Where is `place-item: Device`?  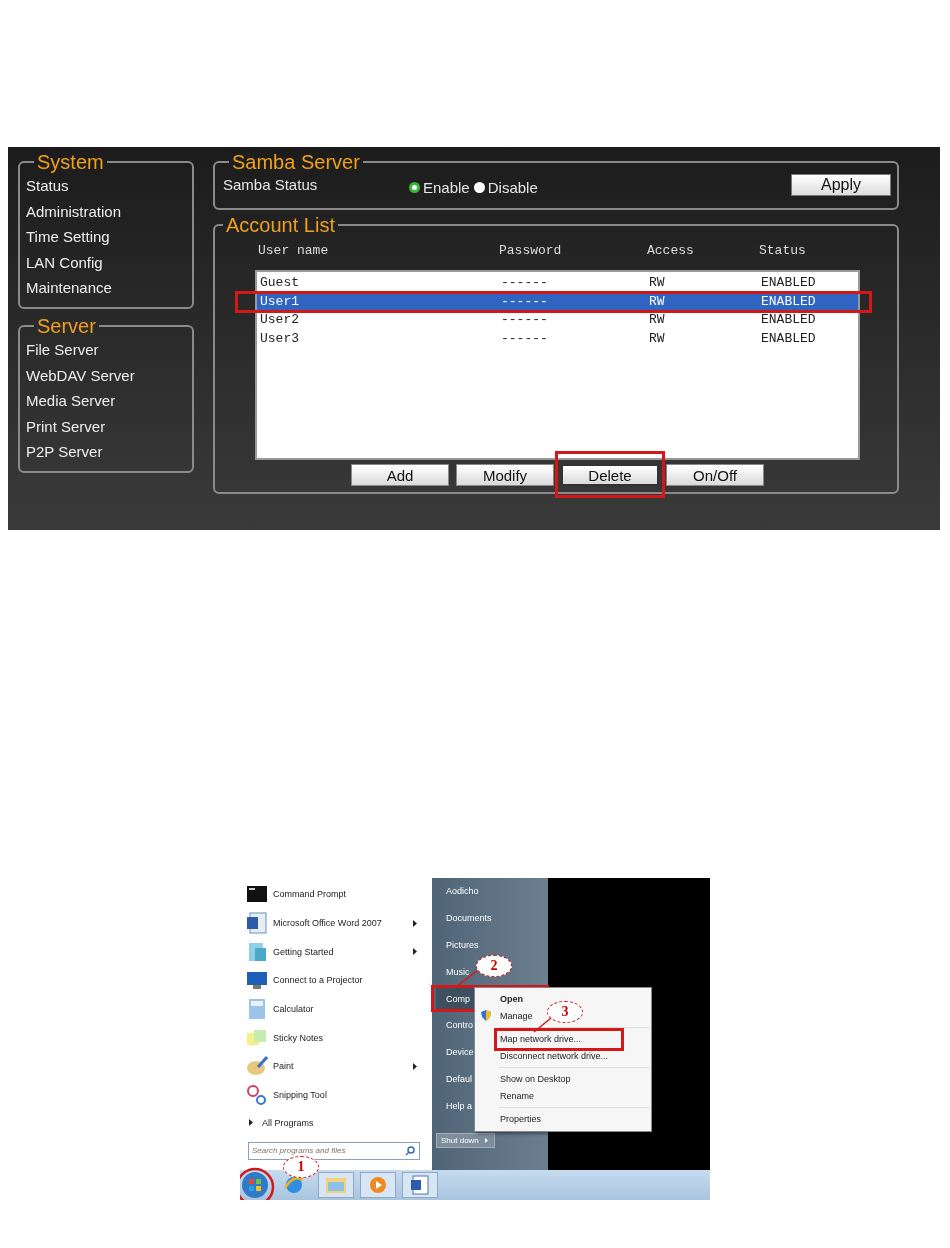
place-item: Device is located at coordinates (454, 1052).